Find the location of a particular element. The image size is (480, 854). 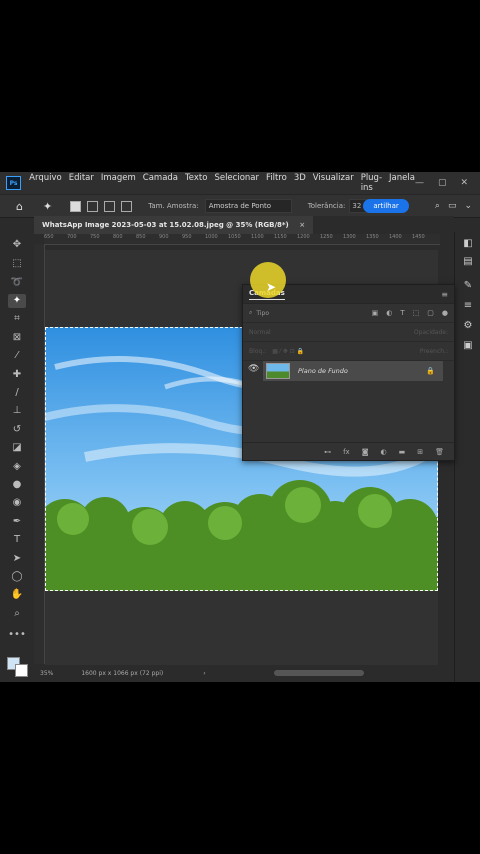

maximize-icon: ▢ is located at coordinates (442, 183).